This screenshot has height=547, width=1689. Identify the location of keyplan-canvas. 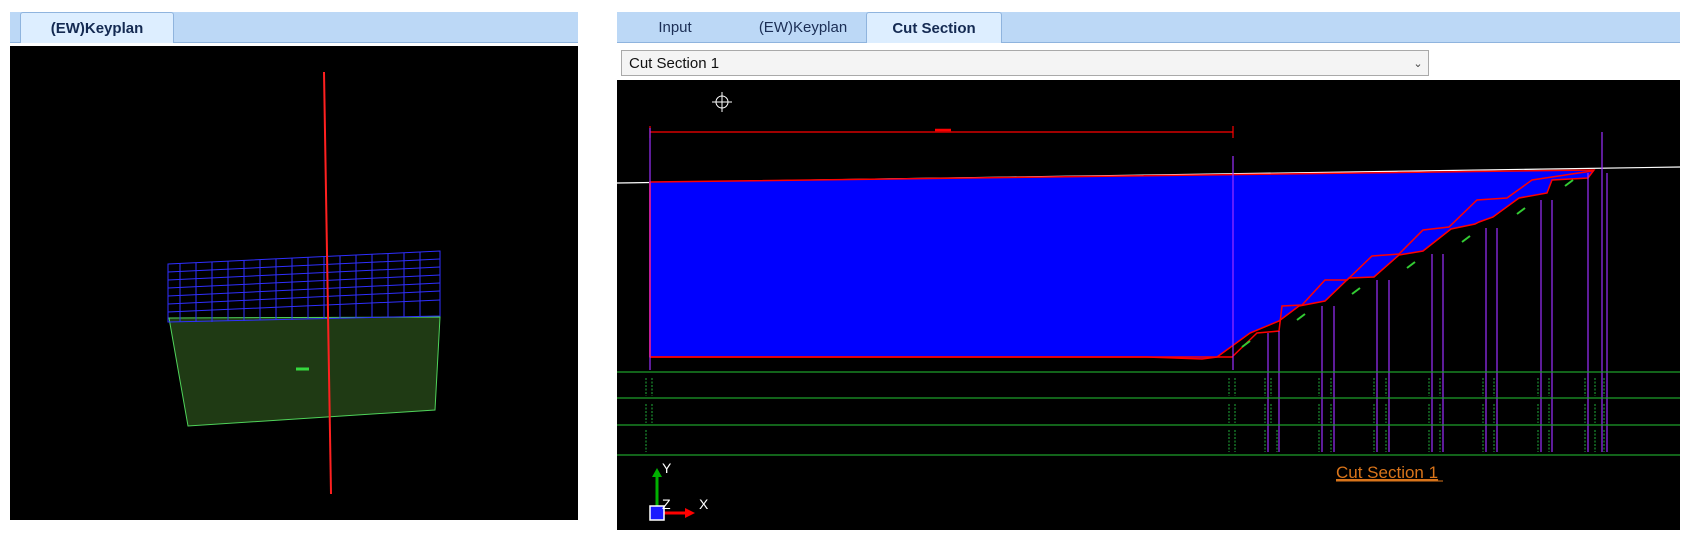
(304, 283).